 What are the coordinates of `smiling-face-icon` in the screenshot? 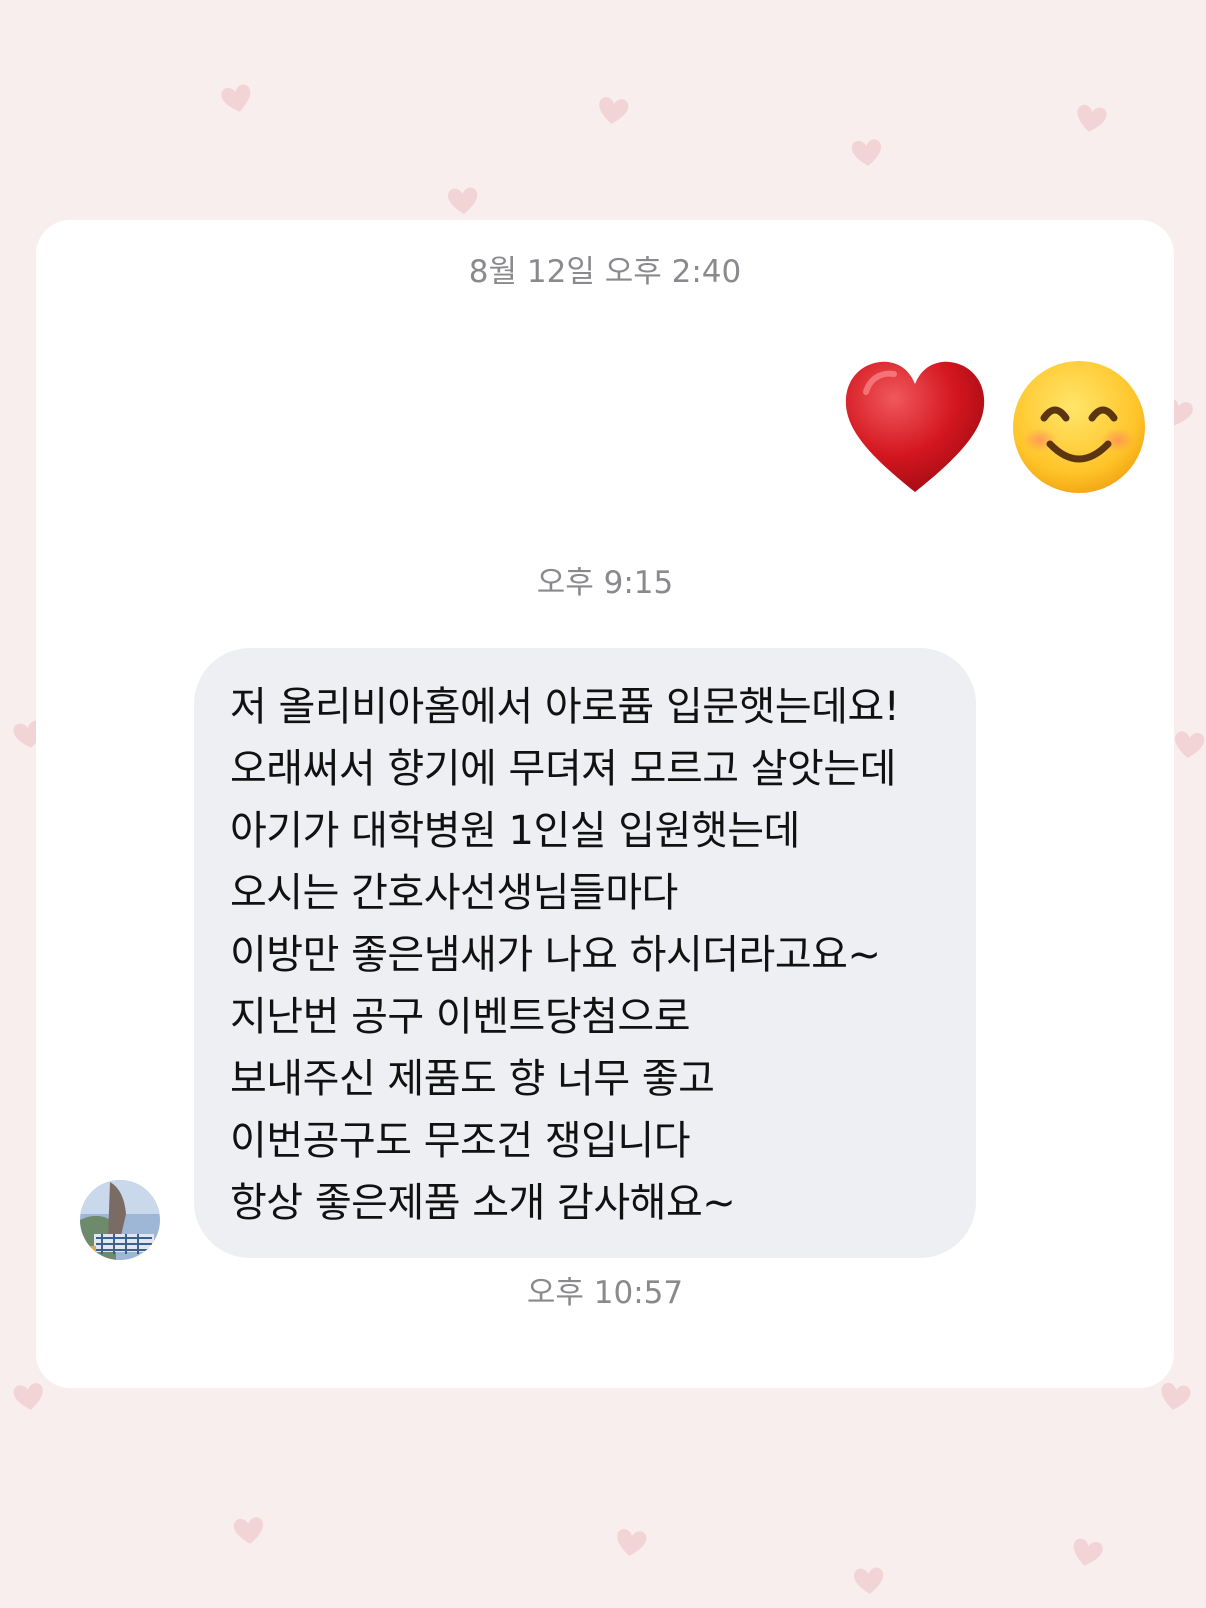 It's located at (1079, 427).